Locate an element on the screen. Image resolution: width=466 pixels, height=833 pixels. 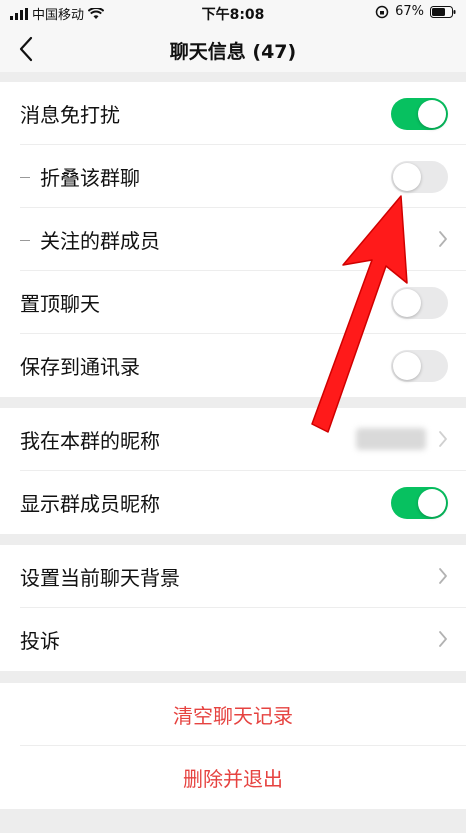
page-title: 聊天信息 (47) is located at coordinates (233, 52).